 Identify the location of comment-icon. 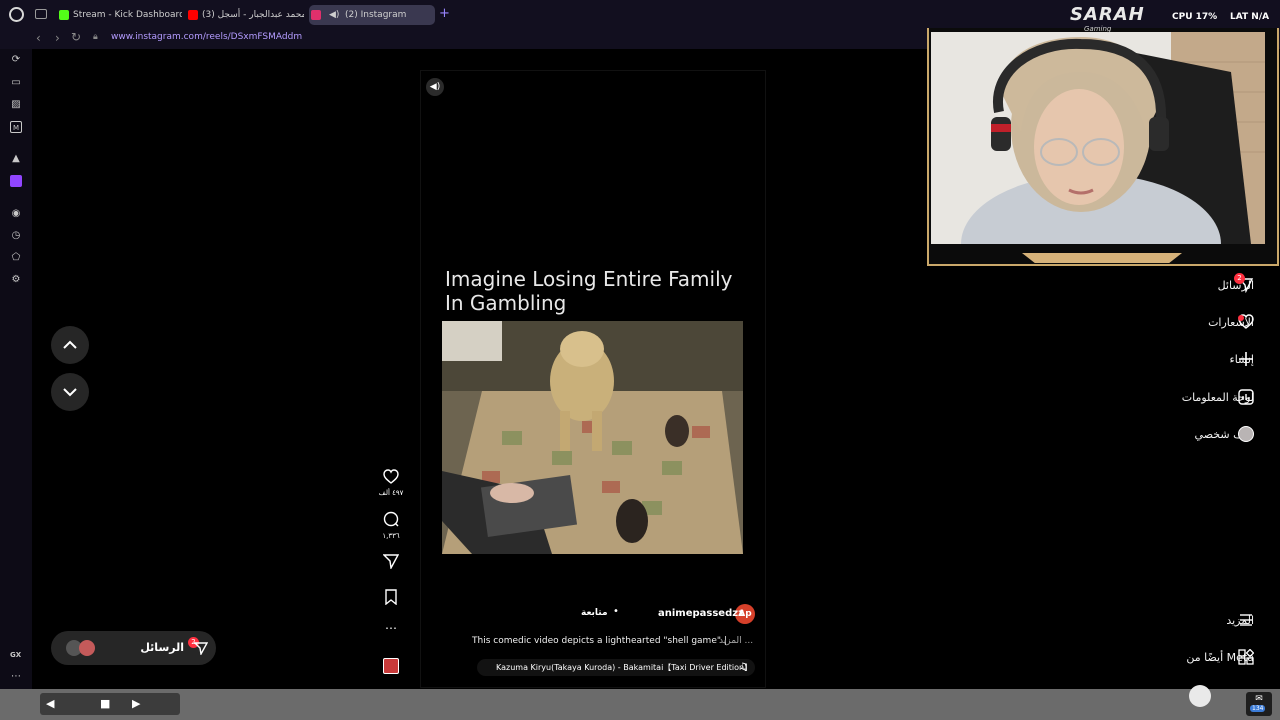
(391, 519).